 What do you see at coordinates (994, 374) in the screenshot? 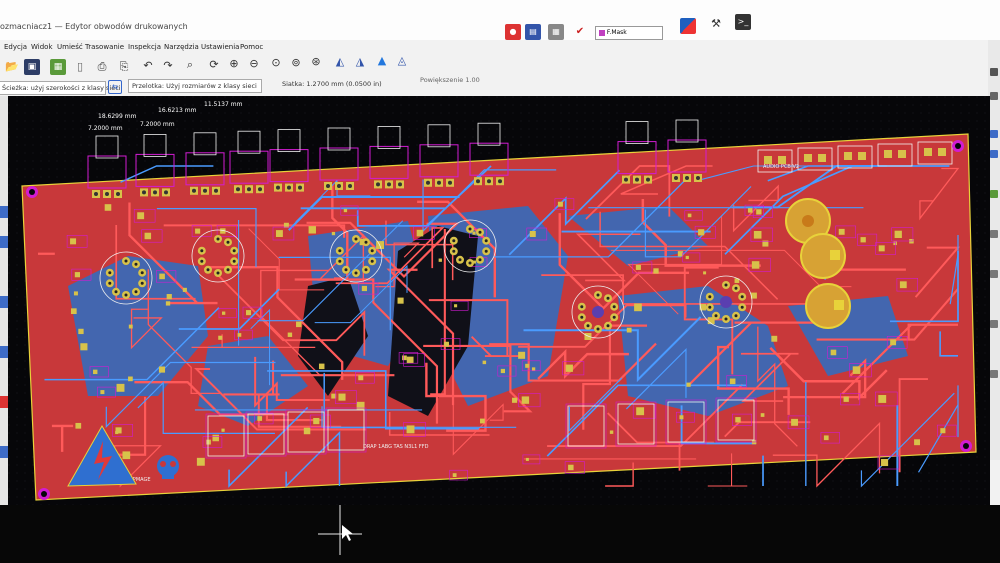
I see `dimension-tool-icon` at bounding box center [994, 374].